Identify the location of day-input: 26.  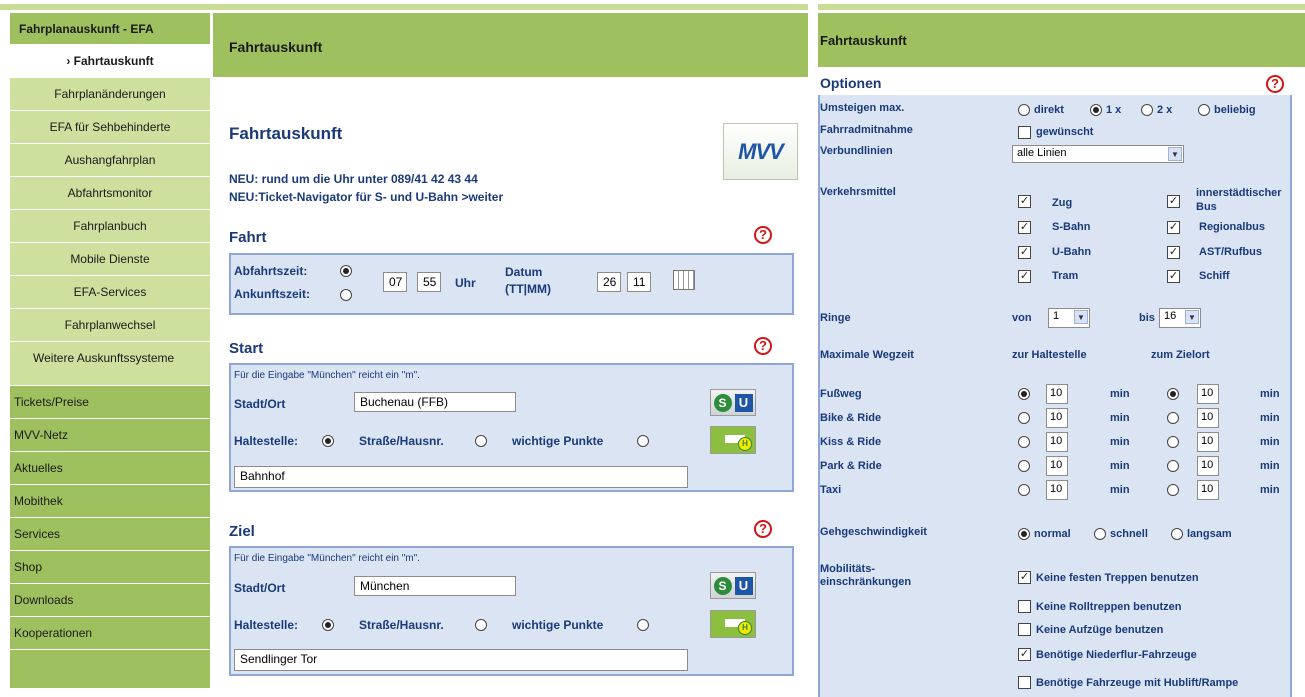
(609, 282).